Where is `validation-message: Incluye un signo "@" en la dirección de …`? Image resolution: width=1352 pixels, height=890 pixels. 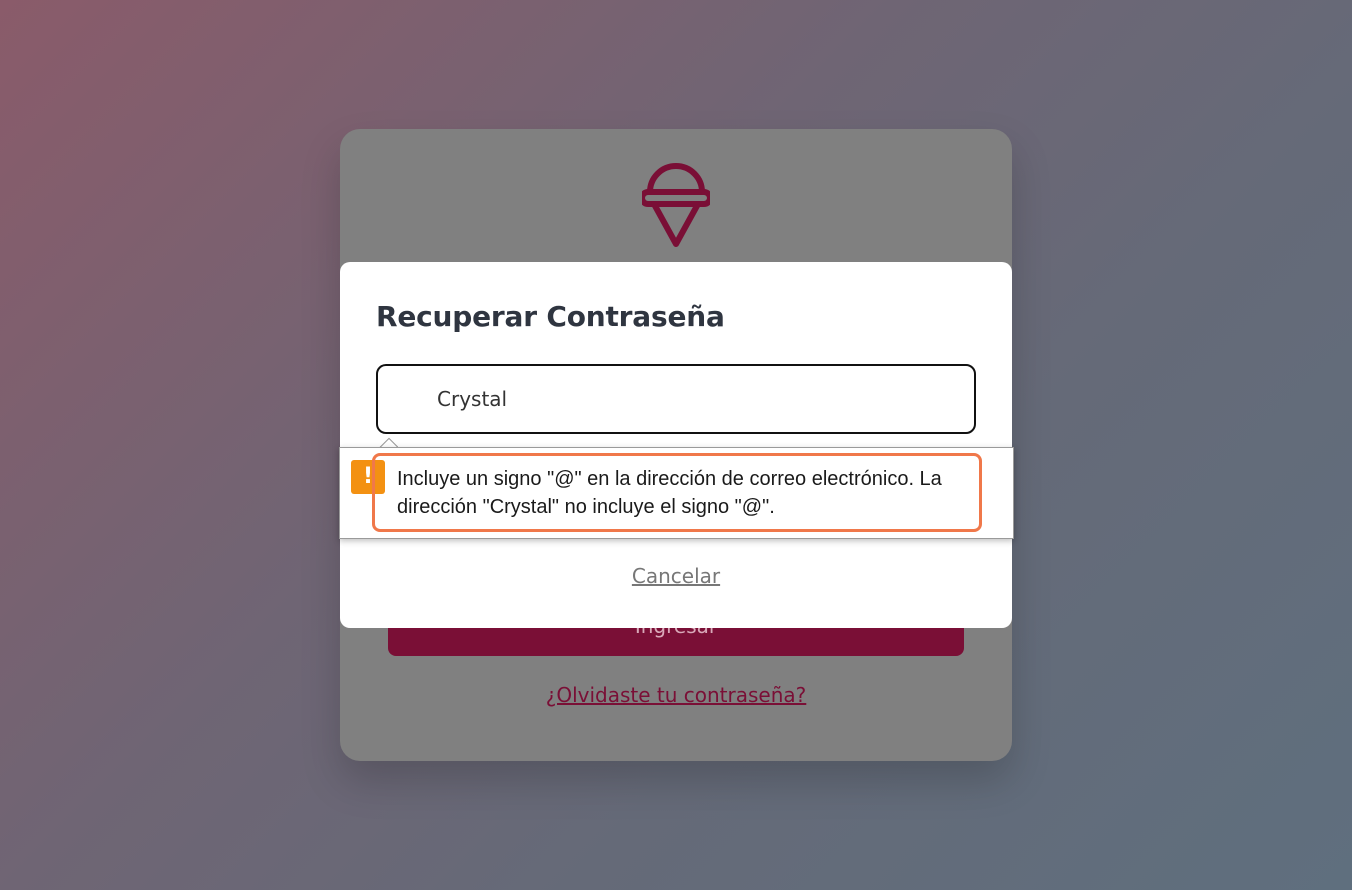 validation-message: Incluye un signo "@" en la dirección de … is located at coordinates (669, 493).